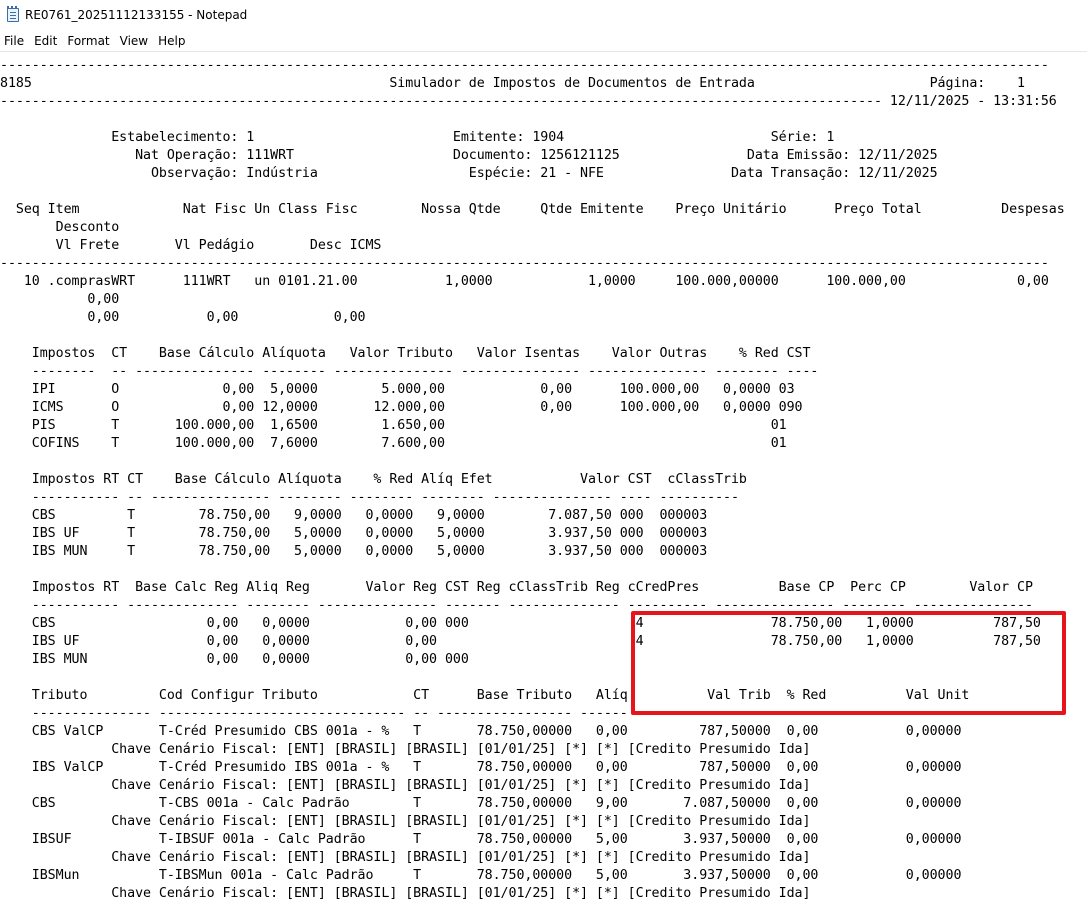 The width and height of the screenshot is (1087, 908). I want to click on document-line: 0,00 0,00 0,00, so click(183, 317).